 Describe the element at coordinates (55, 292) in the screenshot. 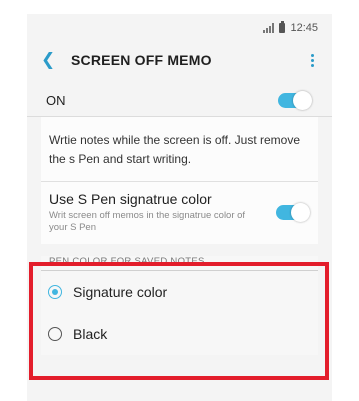

I see `radio-button-selected` at that location.